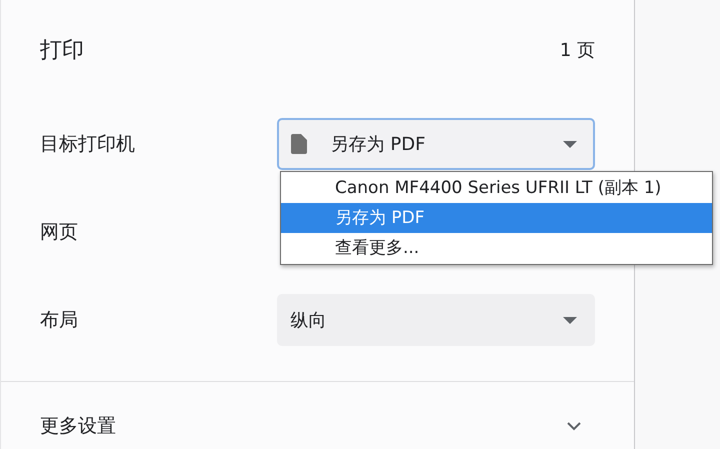 This screenshot has width=720, height=449. What do you see at coordinates (435, 320) in the screenshot?
I see `select-field: 纵向` at bounding box center [435, 320].